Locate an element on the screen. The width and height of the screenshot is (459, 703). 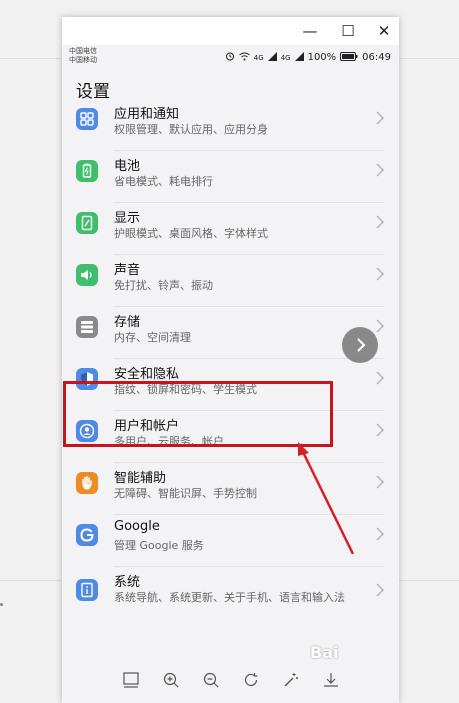
status-bar: 中国电信 中国移动 4G 4G 100% 06:49 is located at coordinates (230, 56).